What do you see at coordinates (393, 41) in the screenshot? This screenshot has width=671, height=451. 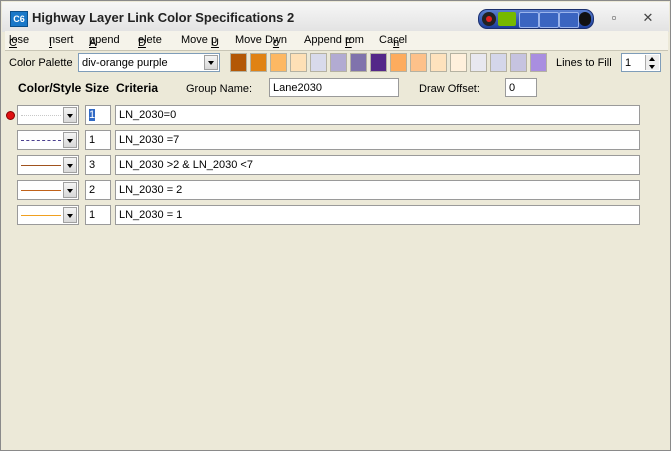 I see `menu-cancel: Ca n cel` at bounding box center [393, 41].